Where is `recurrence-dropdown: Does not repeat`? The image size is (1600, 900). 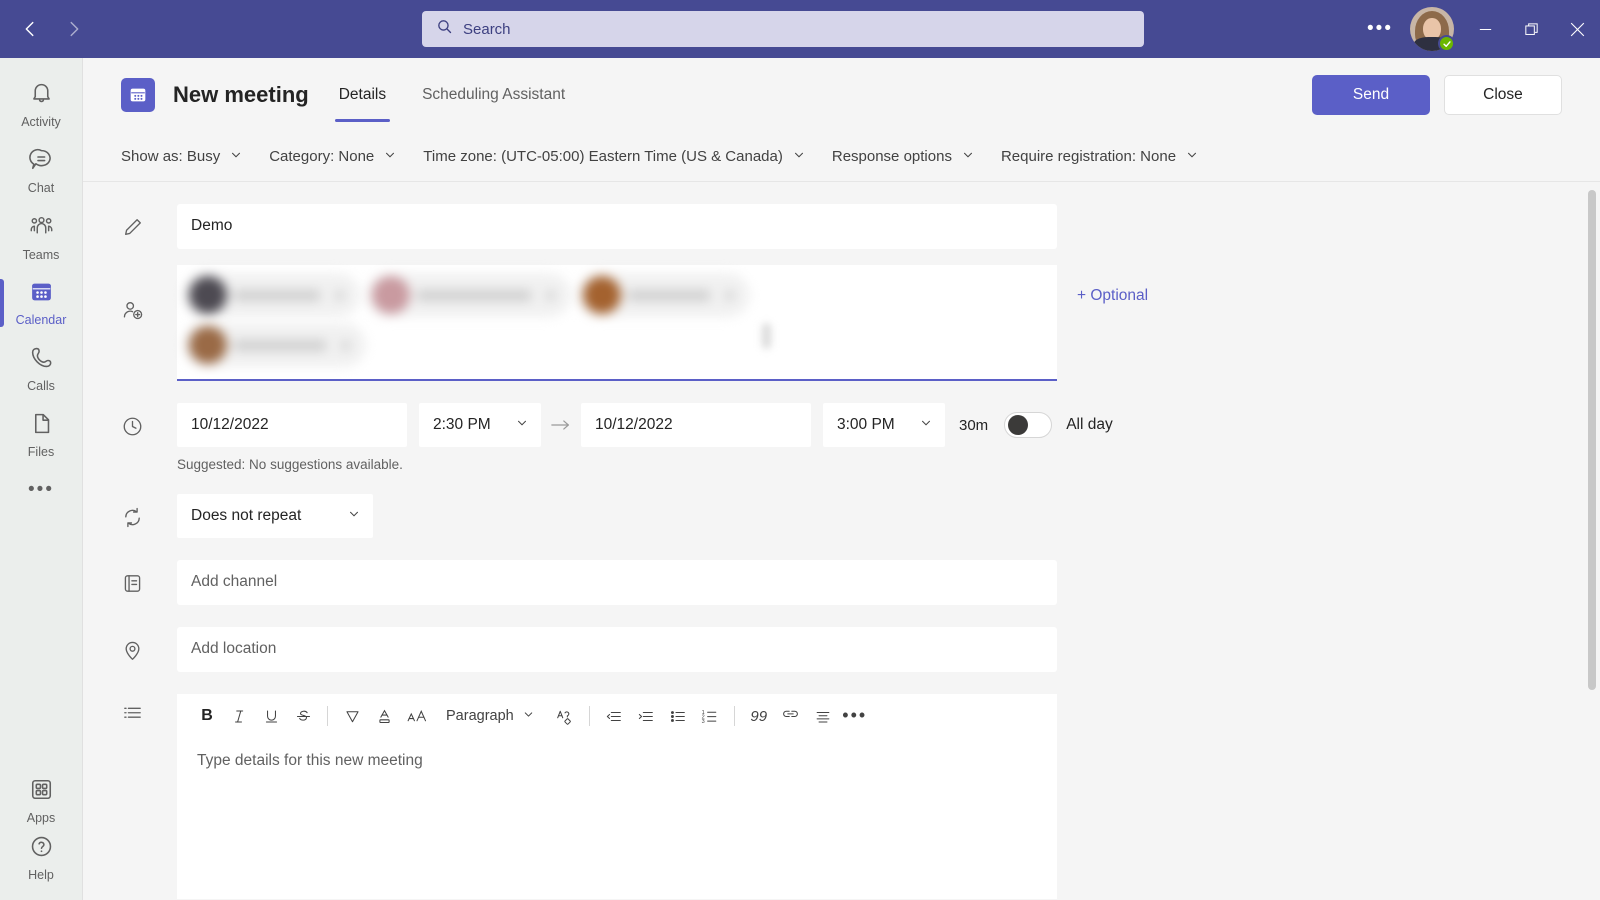 recurrence-dropdown: Does not repeat is located at coordinates (275, 516).